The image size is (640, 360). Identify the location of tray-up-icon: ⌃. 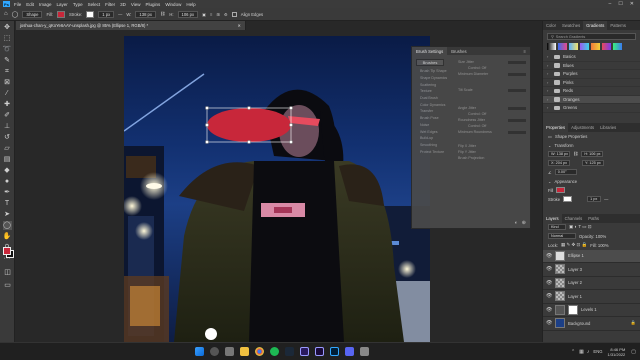
(573, 352).